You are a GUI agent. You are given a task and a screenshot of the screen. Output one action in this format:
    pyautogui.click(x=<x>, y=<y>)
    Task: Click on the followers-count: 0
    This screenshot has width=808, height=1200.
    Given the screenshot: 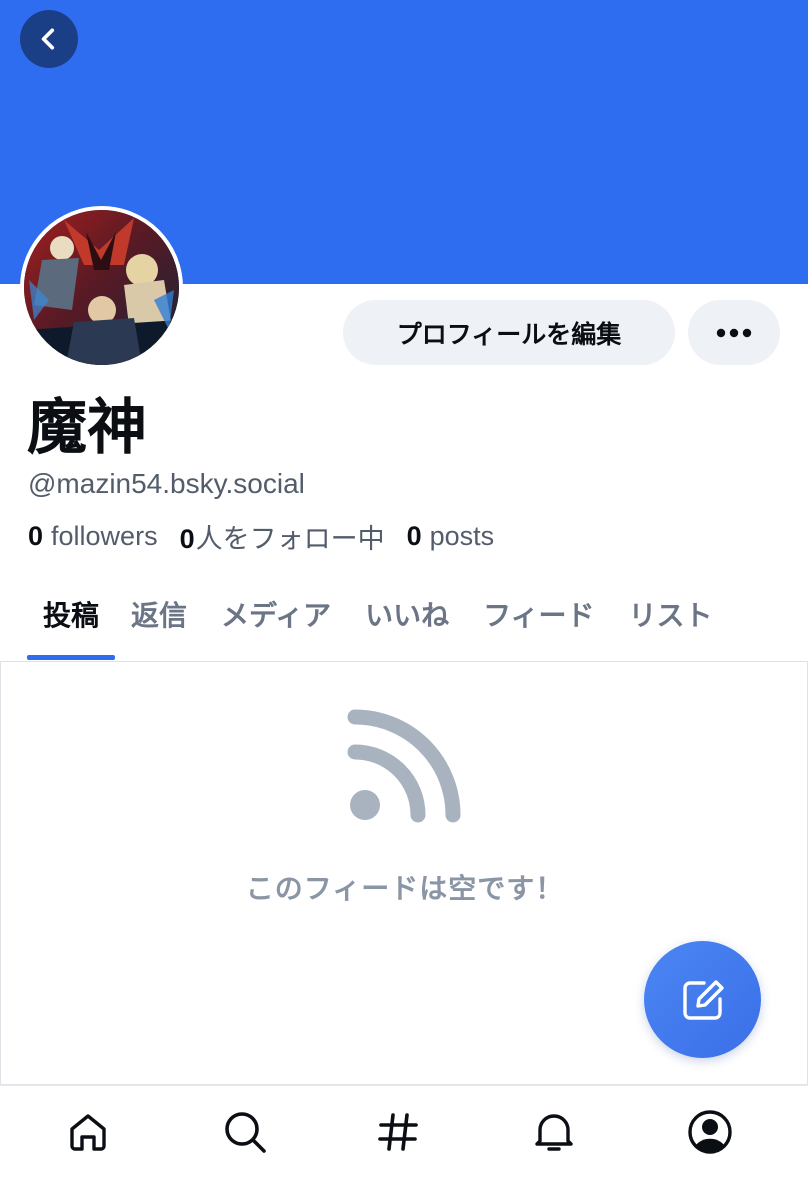 What is the action you would take?
    pyautogui.click(x=36, y=535)
    